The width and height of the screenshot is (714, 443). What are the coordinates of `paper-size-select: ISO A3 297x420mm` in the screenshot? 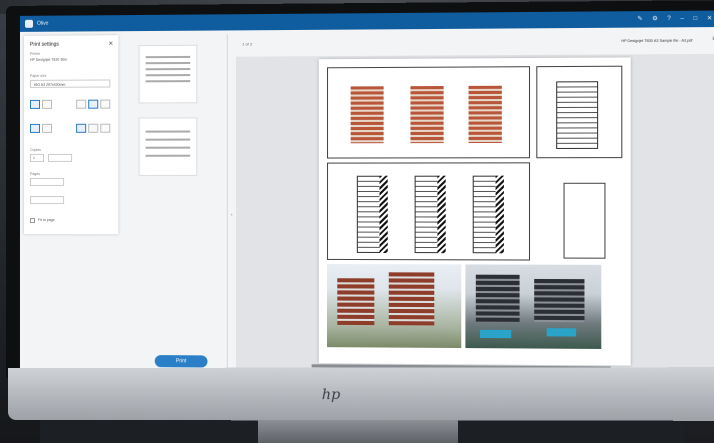 It's located at (70, 83).